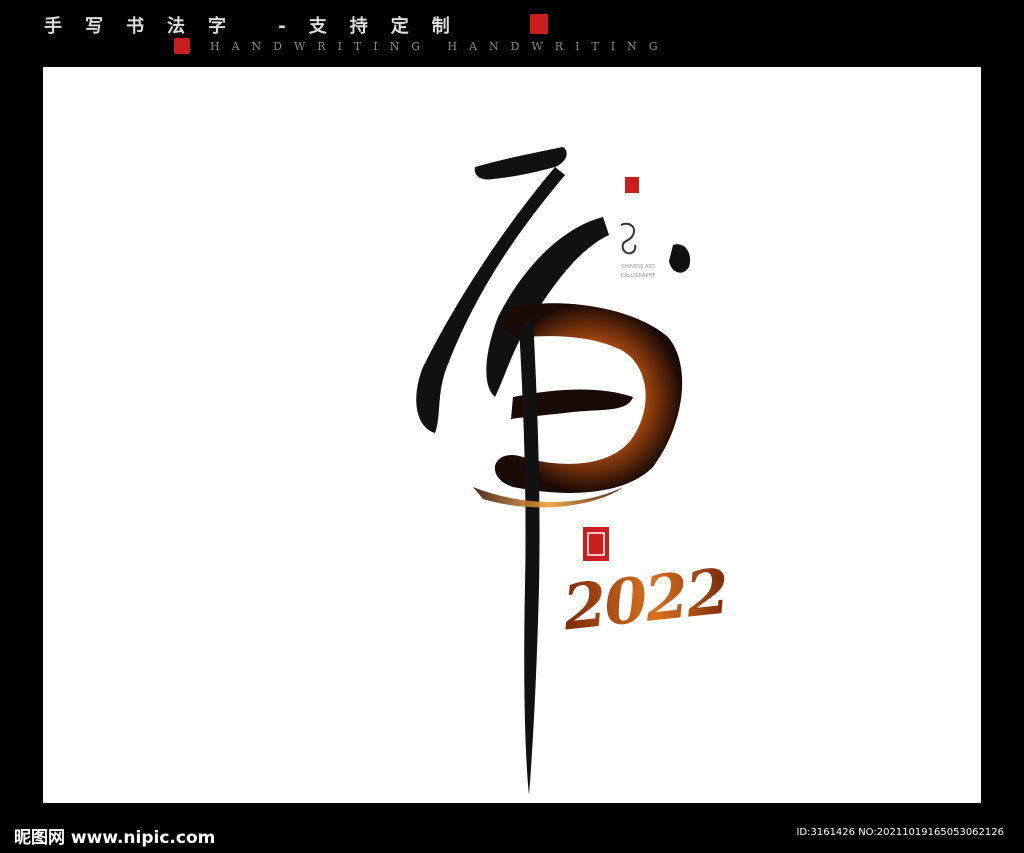  What do you see at coordinates (900, 832) in the screenshot?
I see `image-id: ID:3161426 NO:20211019165053062126` at bounding box center [900, 832].